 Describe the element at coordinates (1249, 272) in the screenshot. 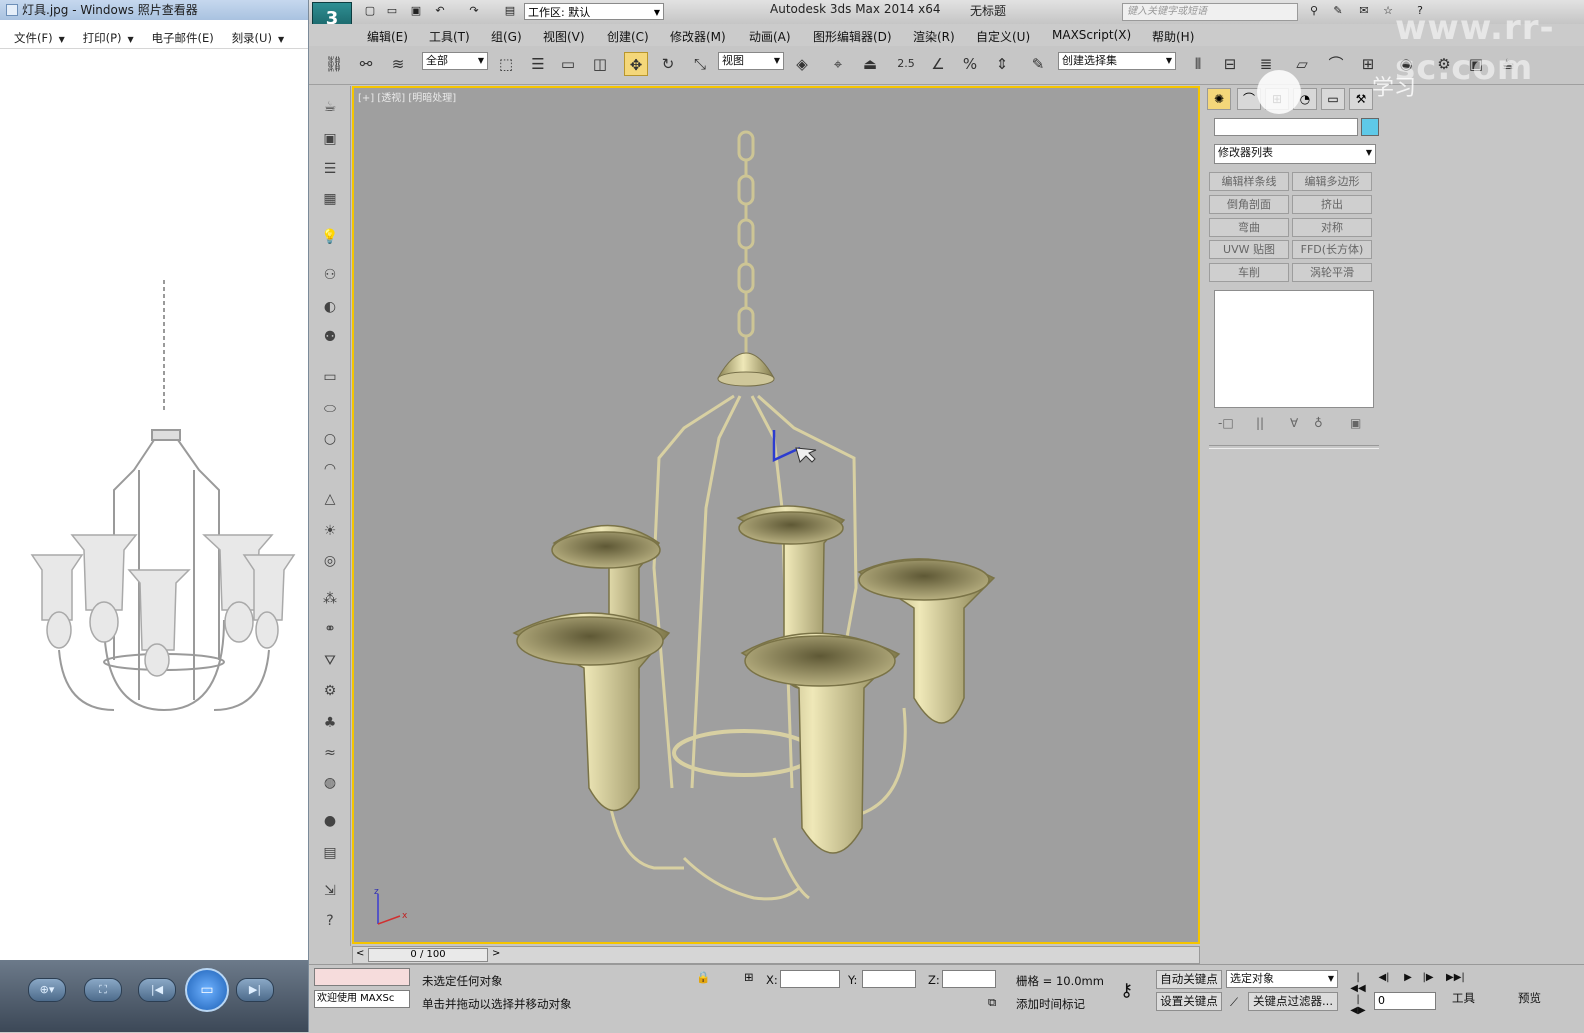

I see `lathe-button: 车削` at that location.